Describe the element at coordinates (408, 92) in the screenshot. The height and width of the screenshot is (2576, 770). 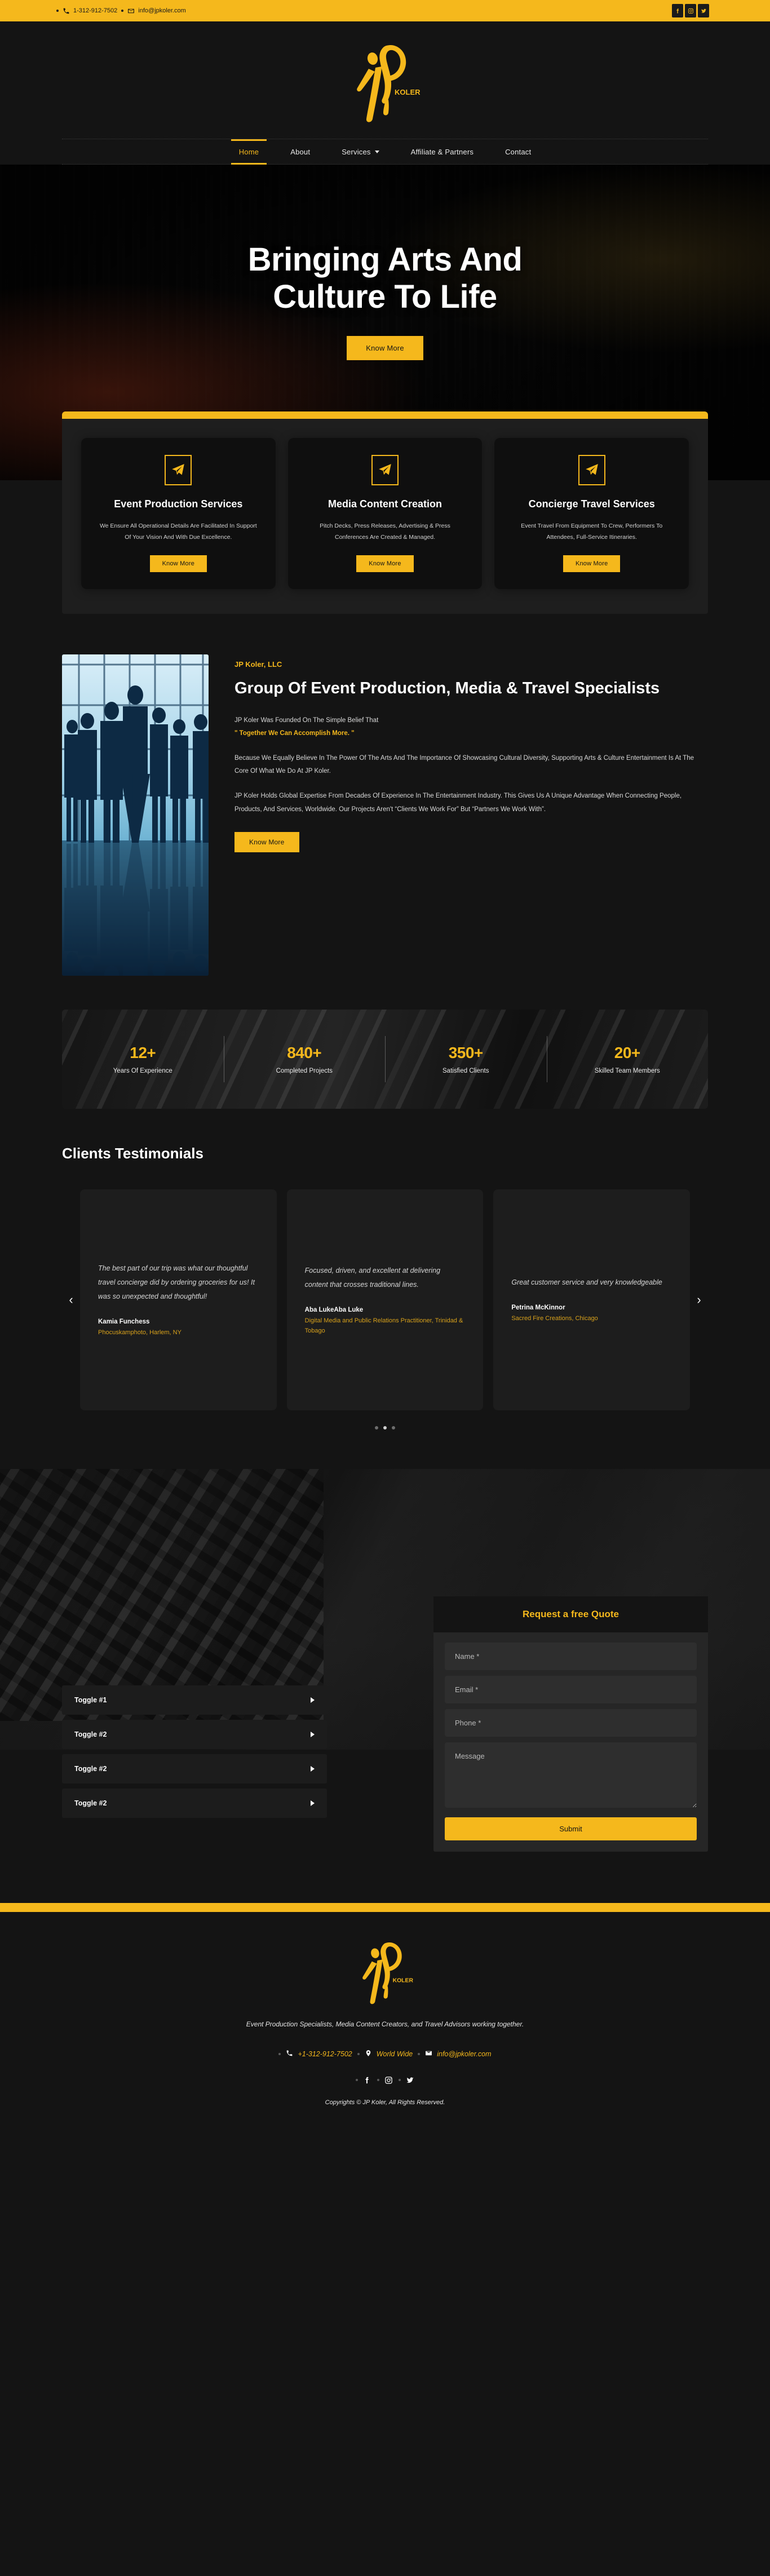
I see `logo-wordmark: KOLER` at that location.